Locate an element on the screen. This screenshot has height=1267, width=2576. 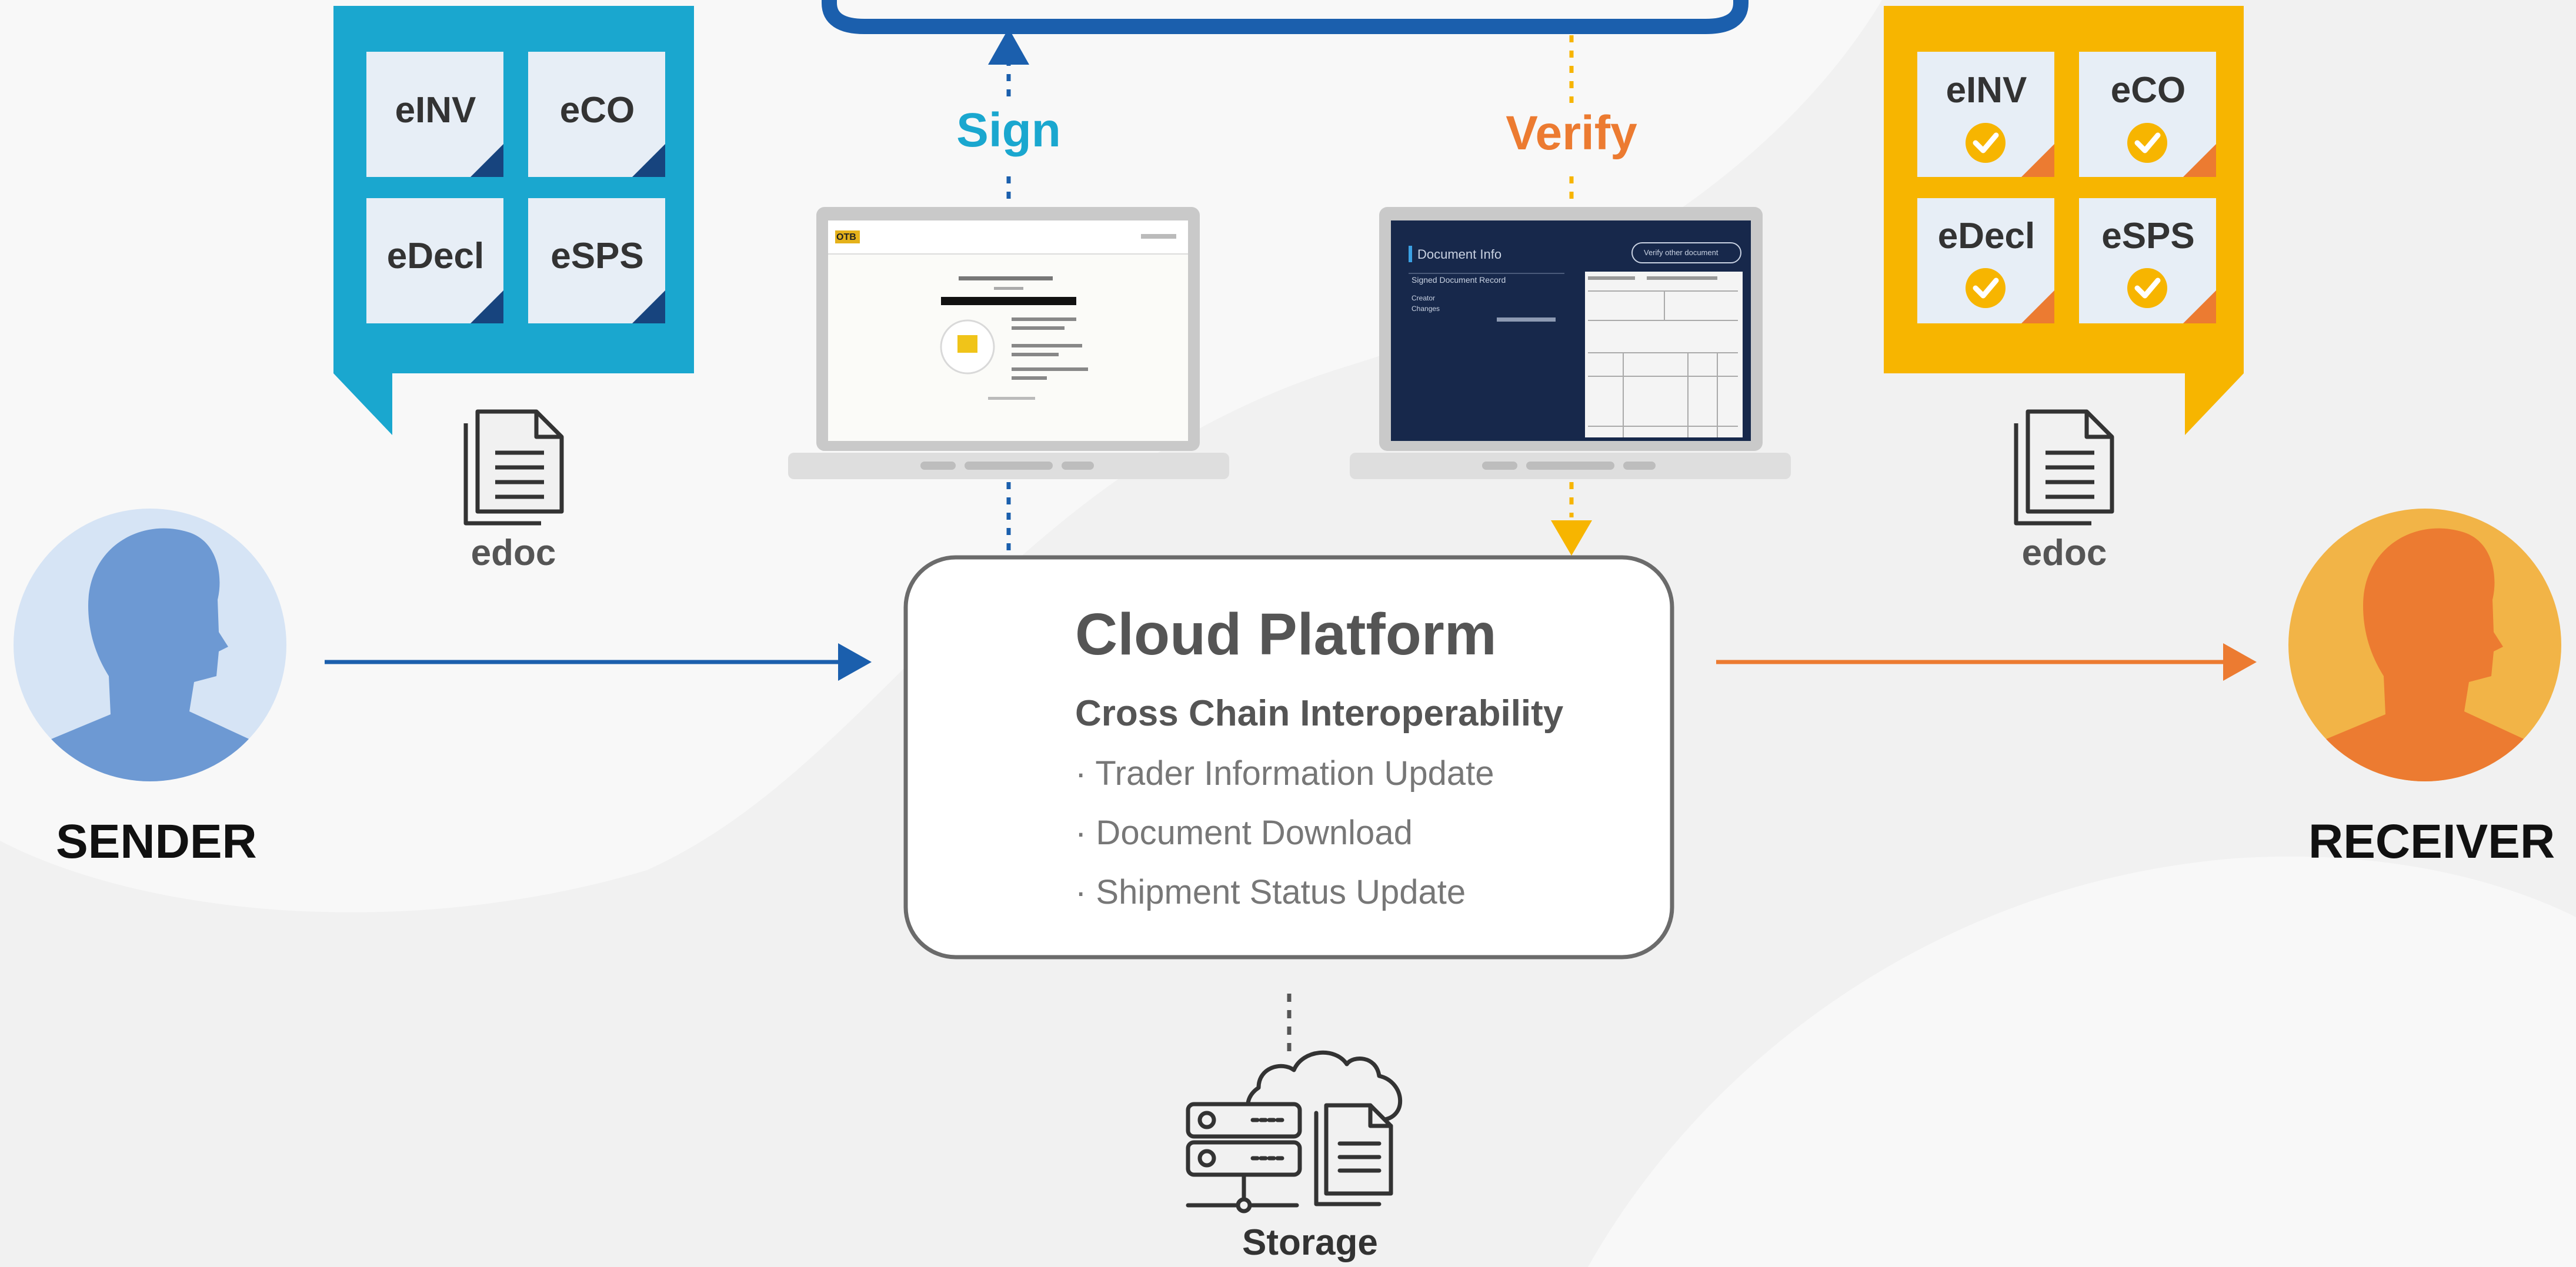
receiver-avatar is located at coordinates (2424, 645).